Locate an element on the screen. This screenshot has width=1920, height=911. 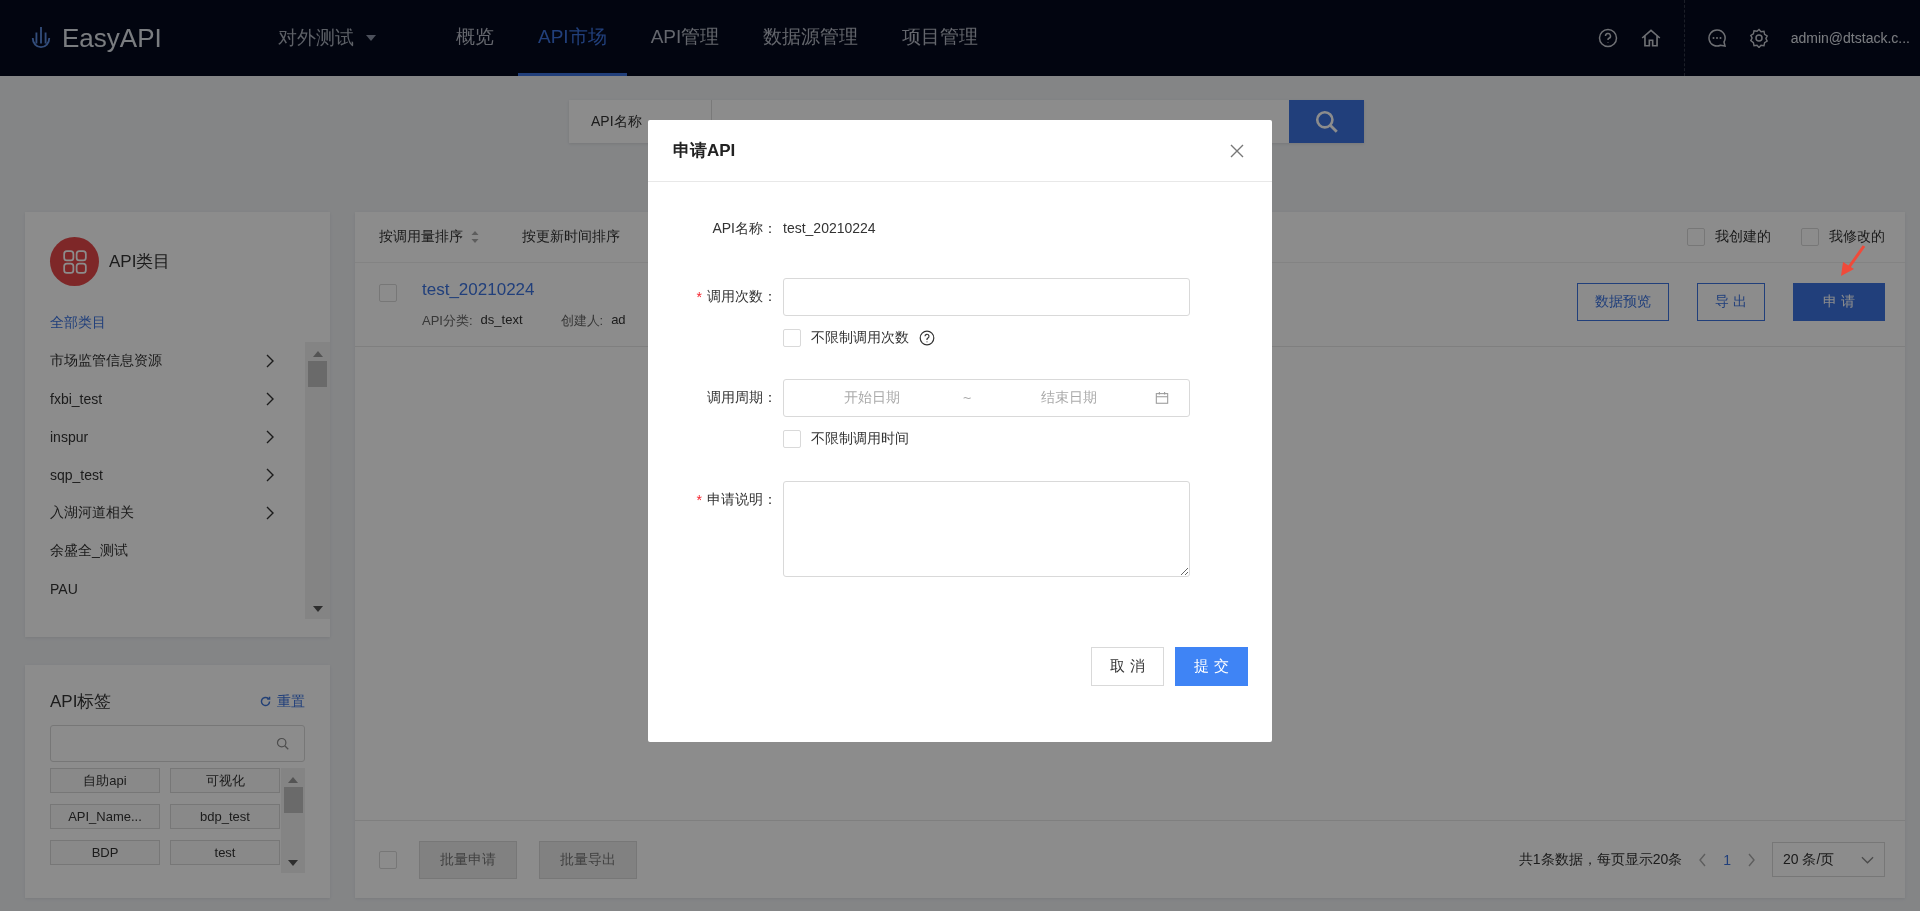
category-item: sqp_test is located at coordinates (162, 475).